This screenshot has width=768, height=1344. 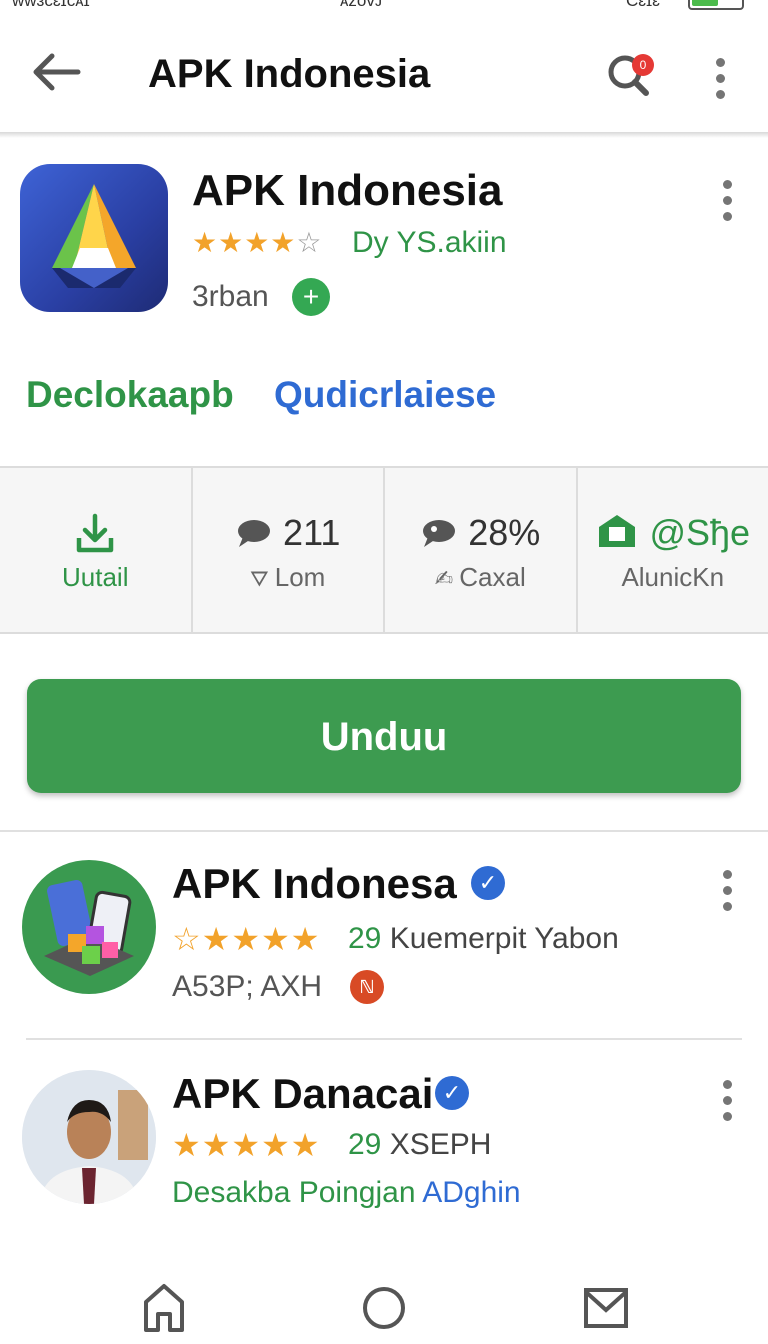 I want to click on nav-mail-button, so click(x=606, y=1306).